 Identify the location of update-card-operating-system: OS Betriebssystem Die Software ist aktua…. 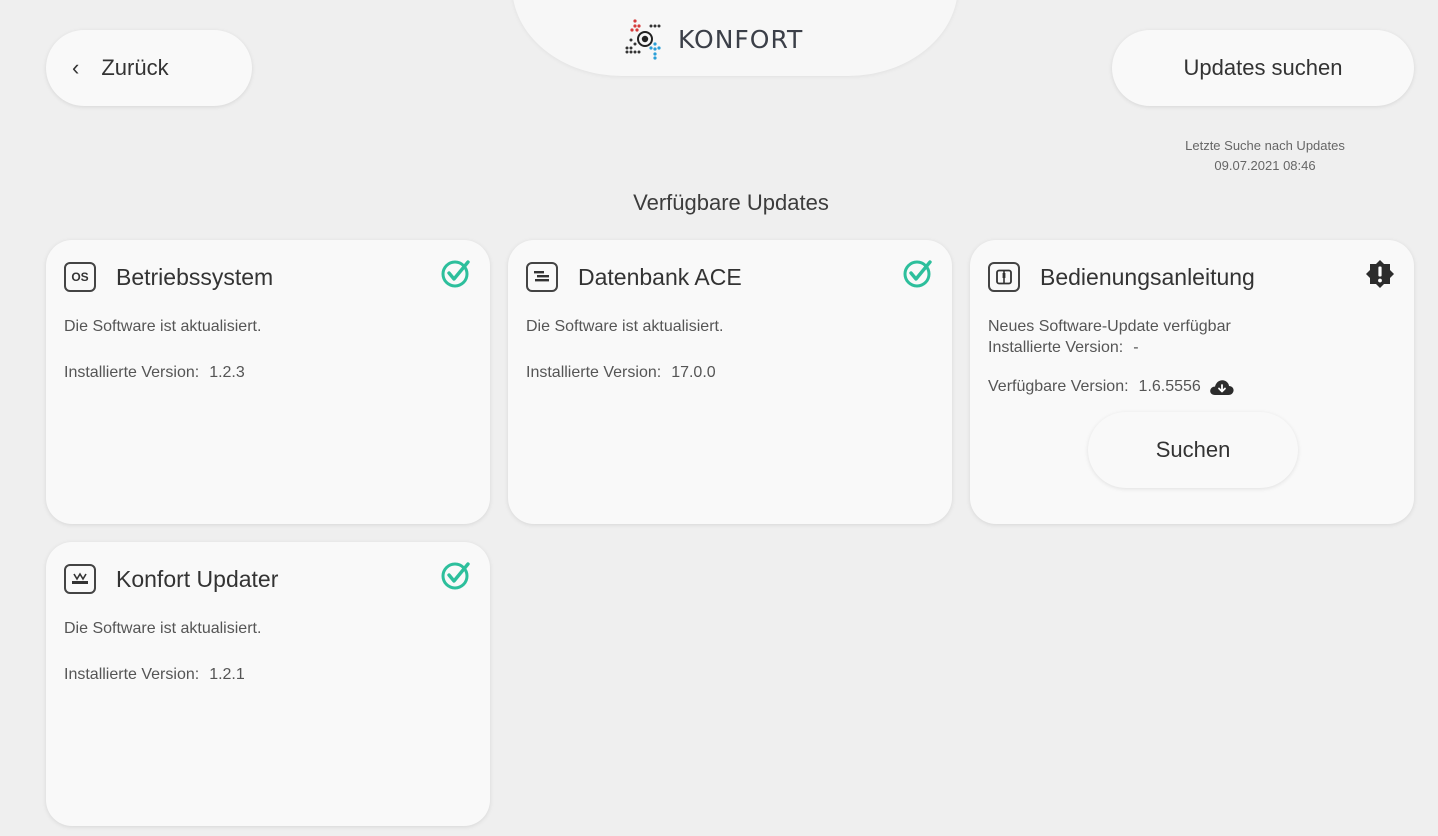
(268, 382).